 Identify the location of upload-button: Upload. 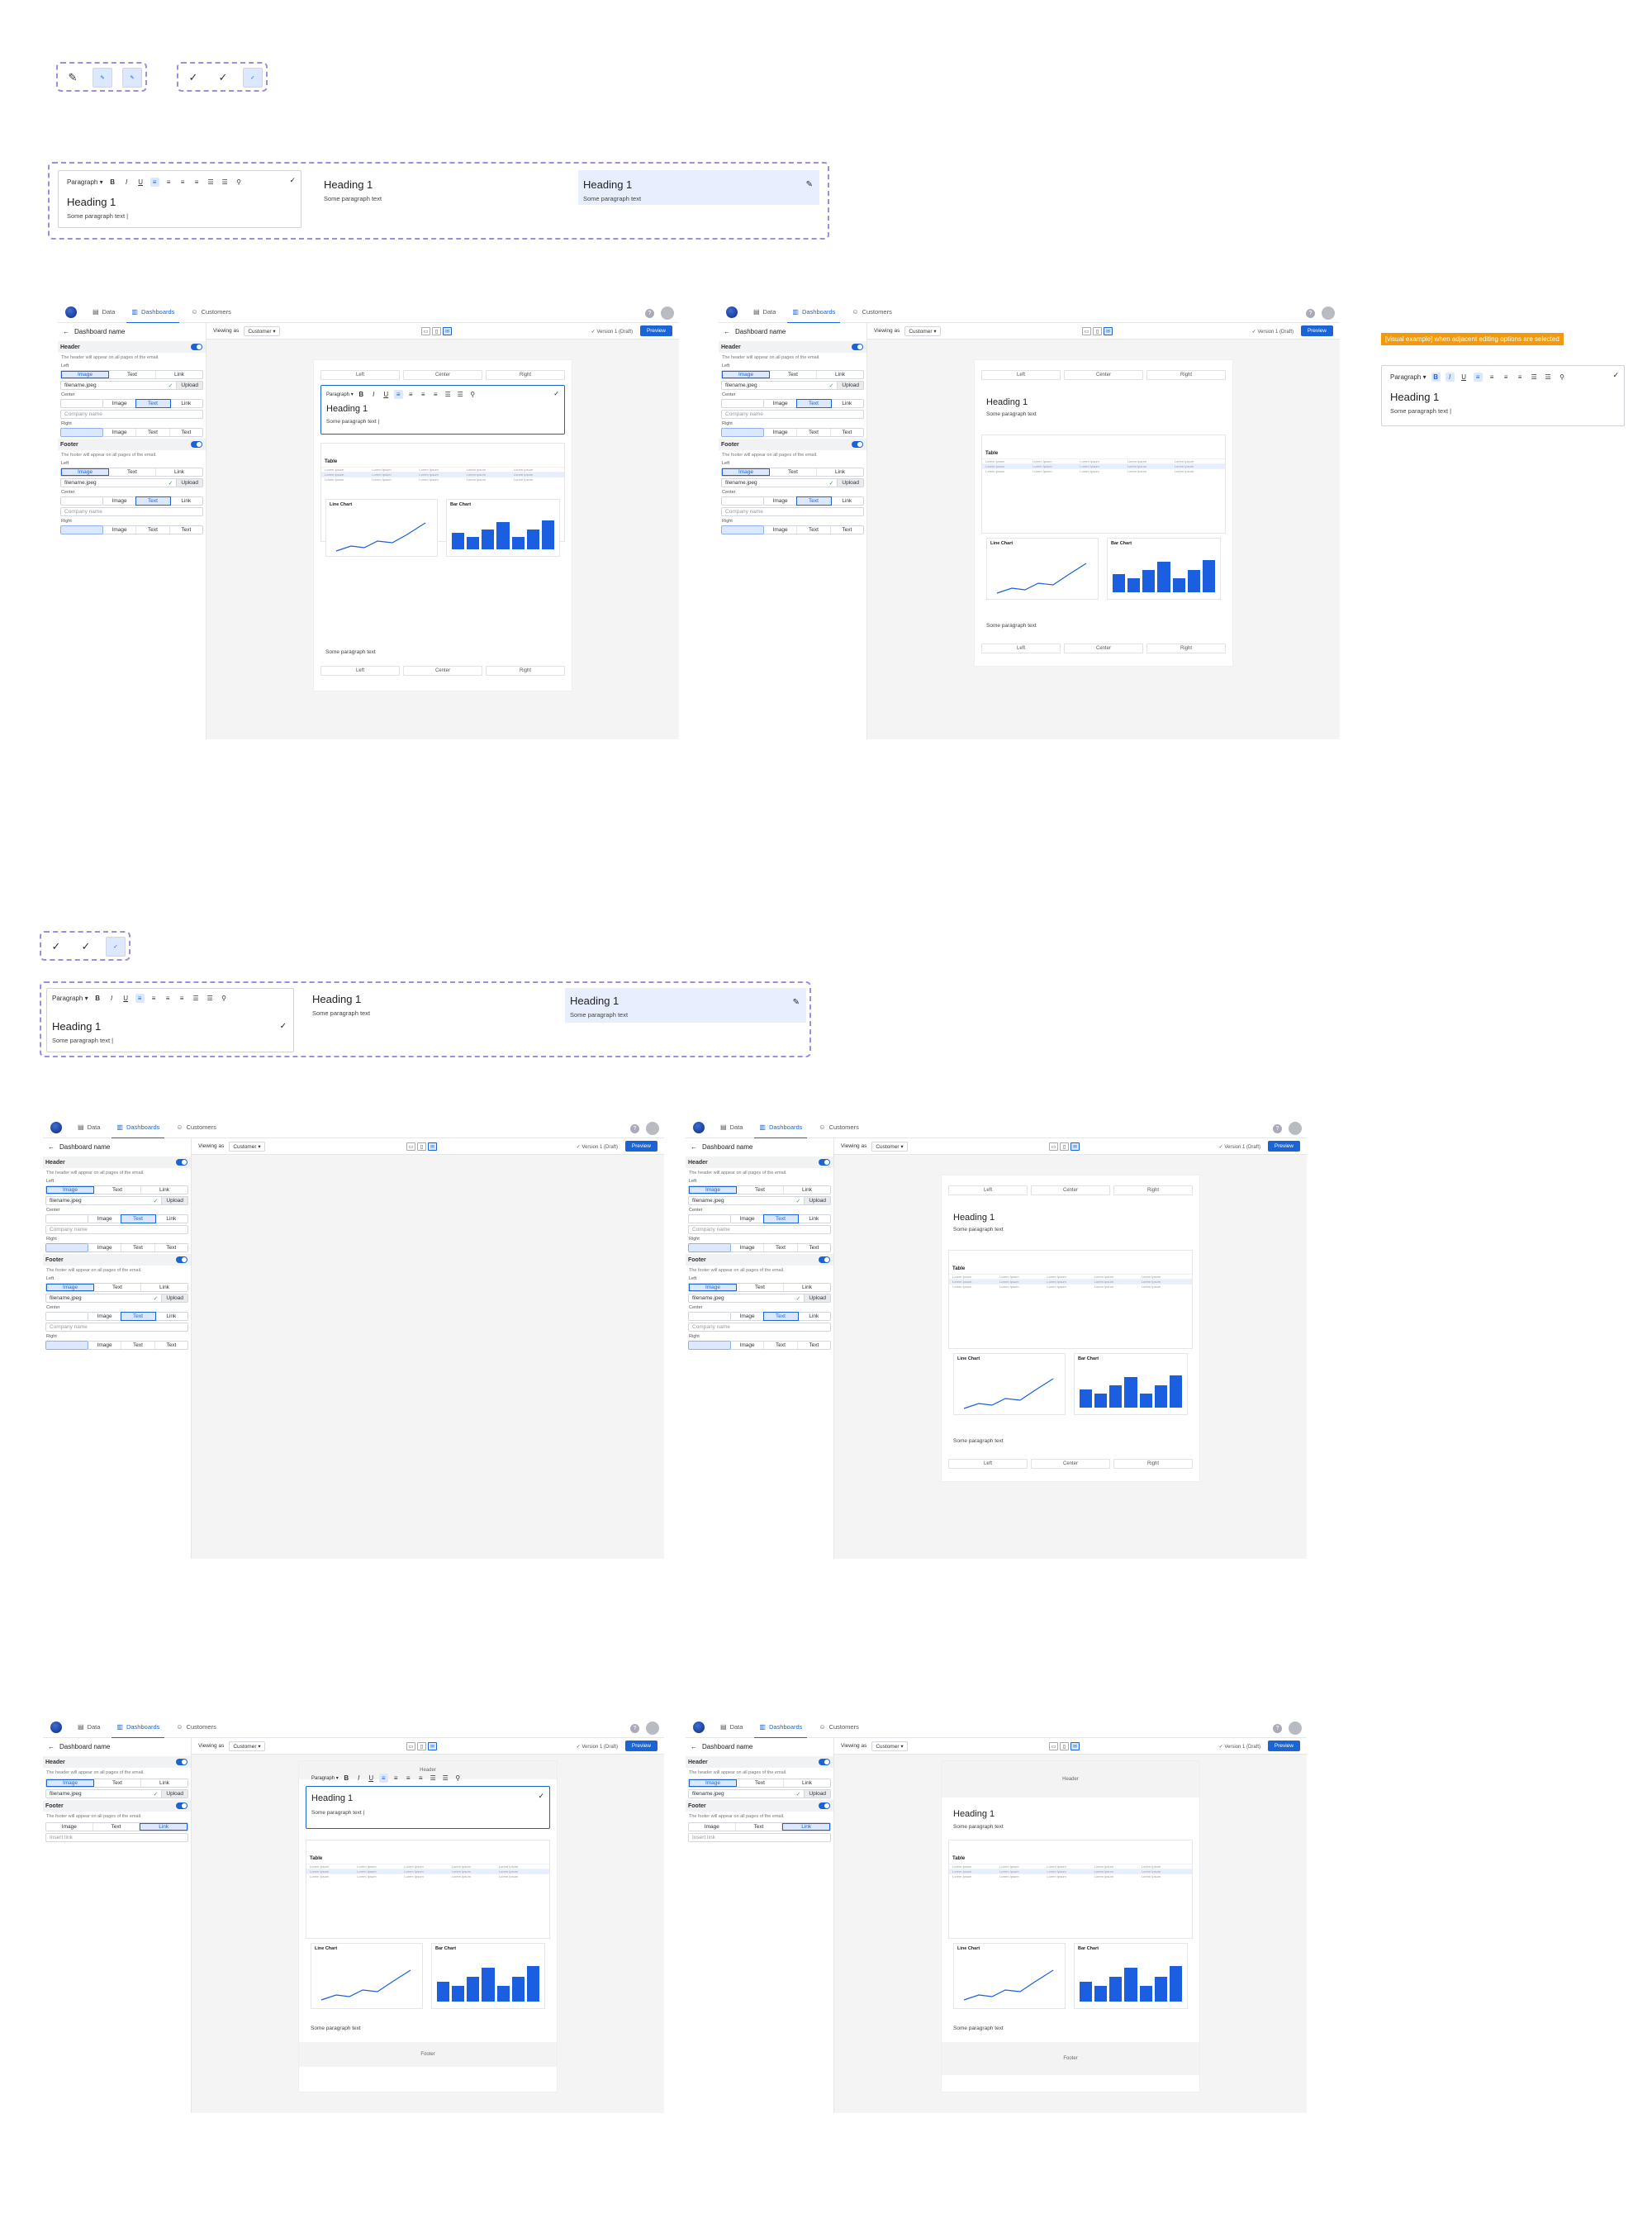
(817, 1200).